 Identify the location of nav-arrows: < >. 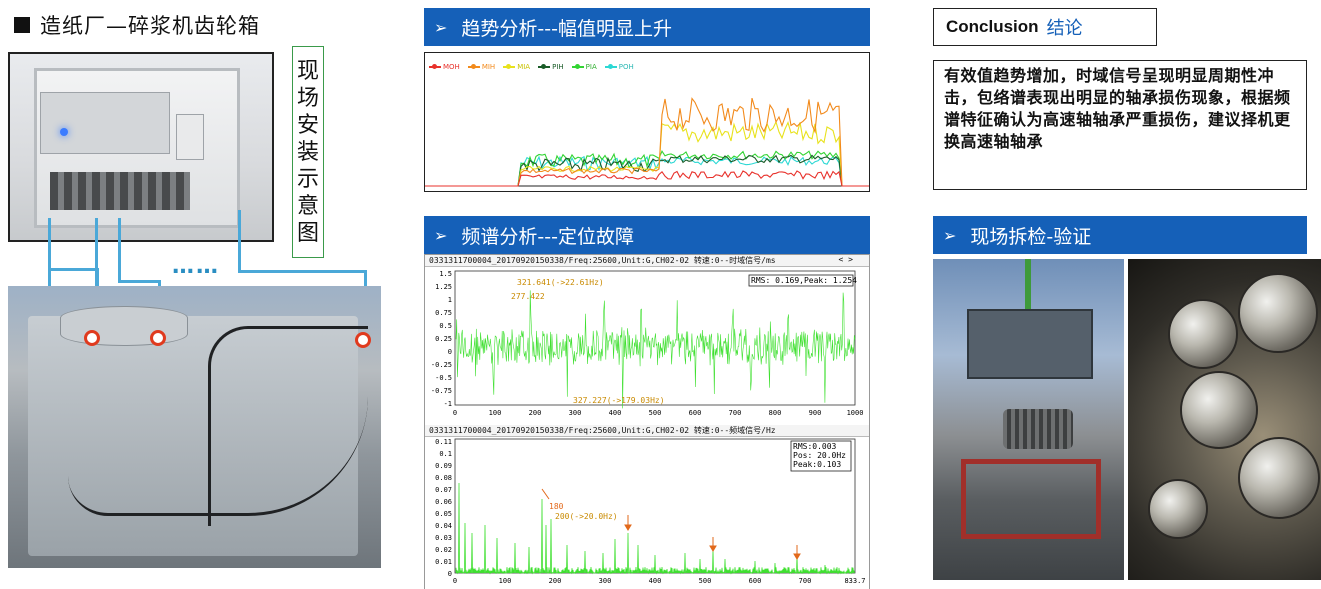
(846, 259).